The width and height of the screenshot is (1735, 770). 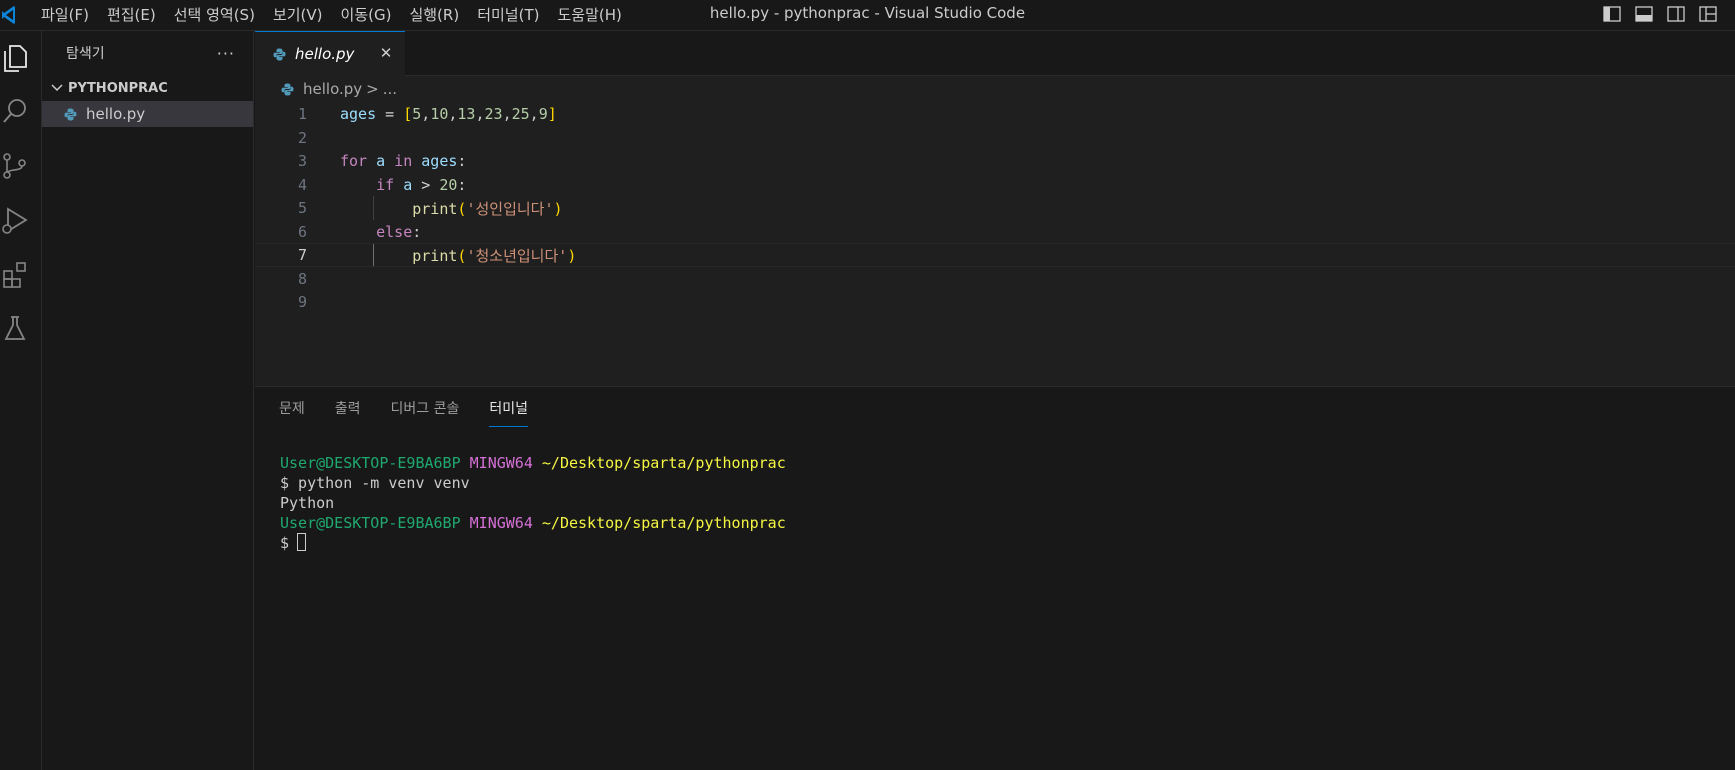 What do you see at coordinates (15, 220) in the screenshot?
I see `run-debug-icon` at bounding box center [15, 220].